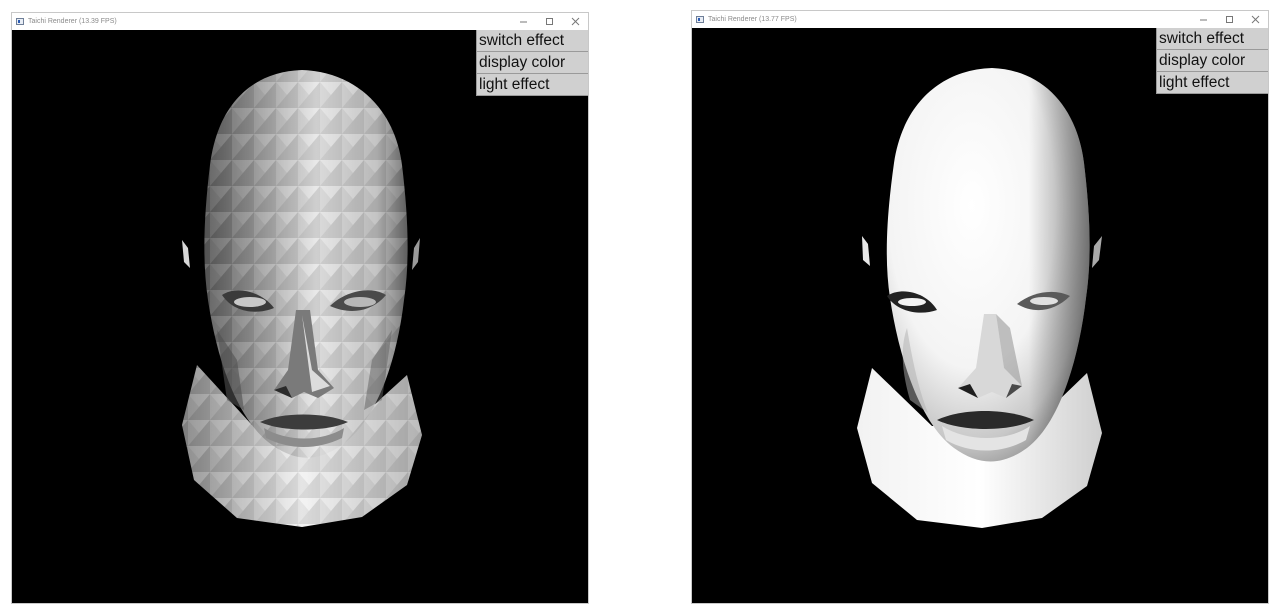  What do you see at coordinates (979, 298) in the screenshot?
I see `smooth-shaded-head-render` at bounding box center [979, 298].